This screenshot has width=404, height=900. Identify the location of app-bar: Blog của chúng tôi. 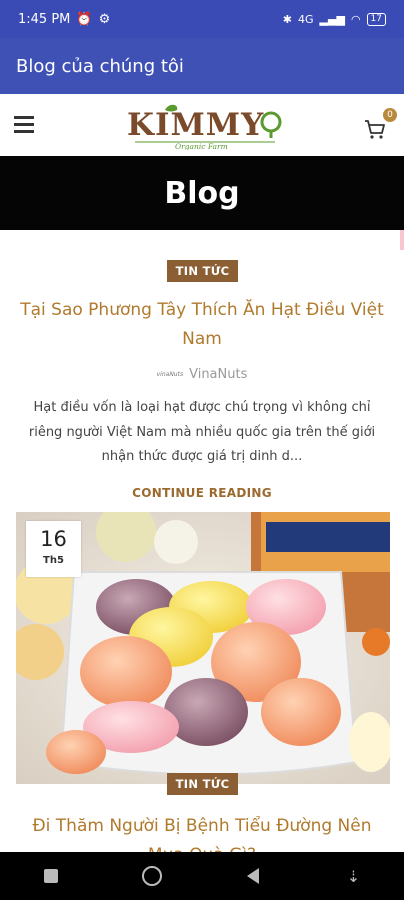
(202, 66).